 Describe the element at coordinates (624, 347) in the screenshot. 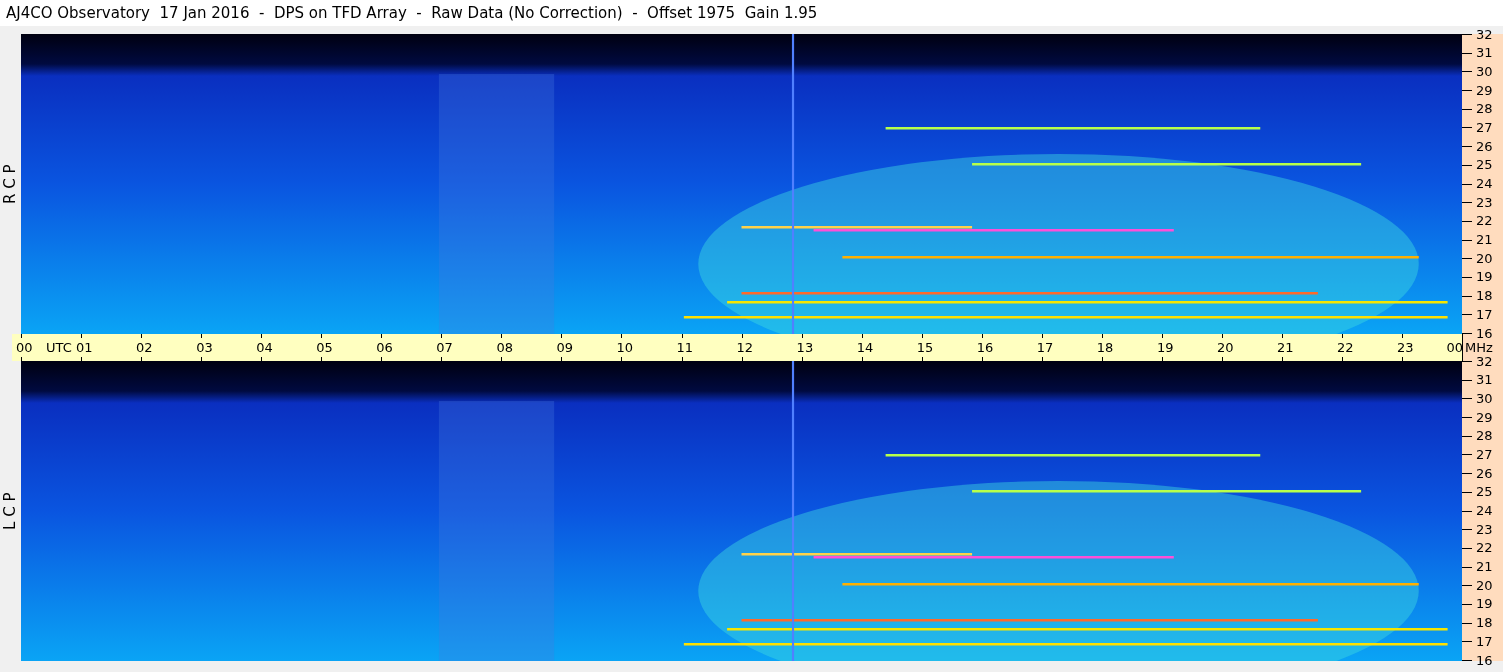

I see `hour-label: 10` at that location.